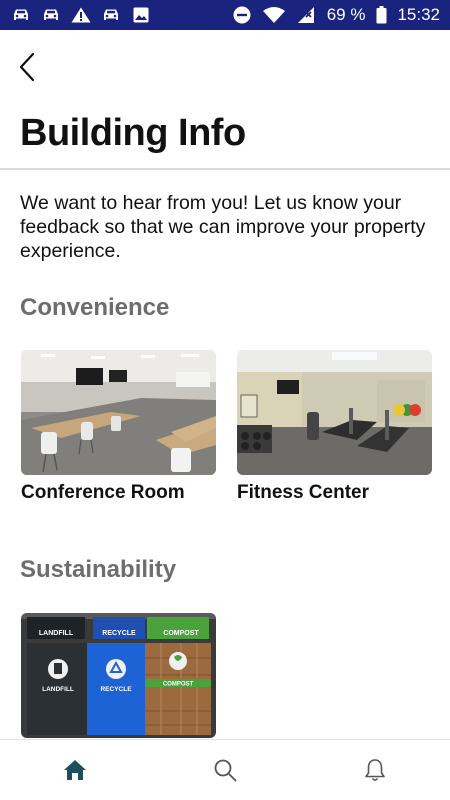 The image size is (450, 800). Describe the element at coordinates (119, 633) in the screenshot. I see `recycle-sign-text: RECYCLE` at that location.